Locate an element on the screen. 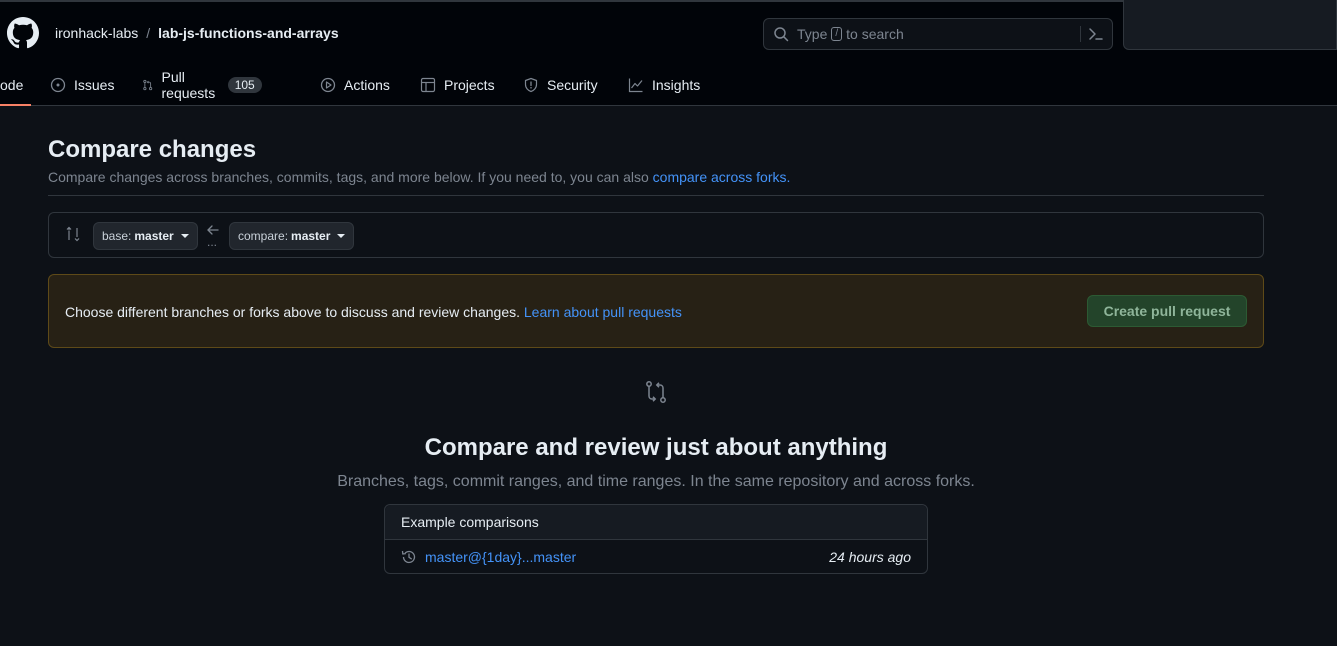  range-editor: base: master ... compare: master is located at coordinates (656, 235).